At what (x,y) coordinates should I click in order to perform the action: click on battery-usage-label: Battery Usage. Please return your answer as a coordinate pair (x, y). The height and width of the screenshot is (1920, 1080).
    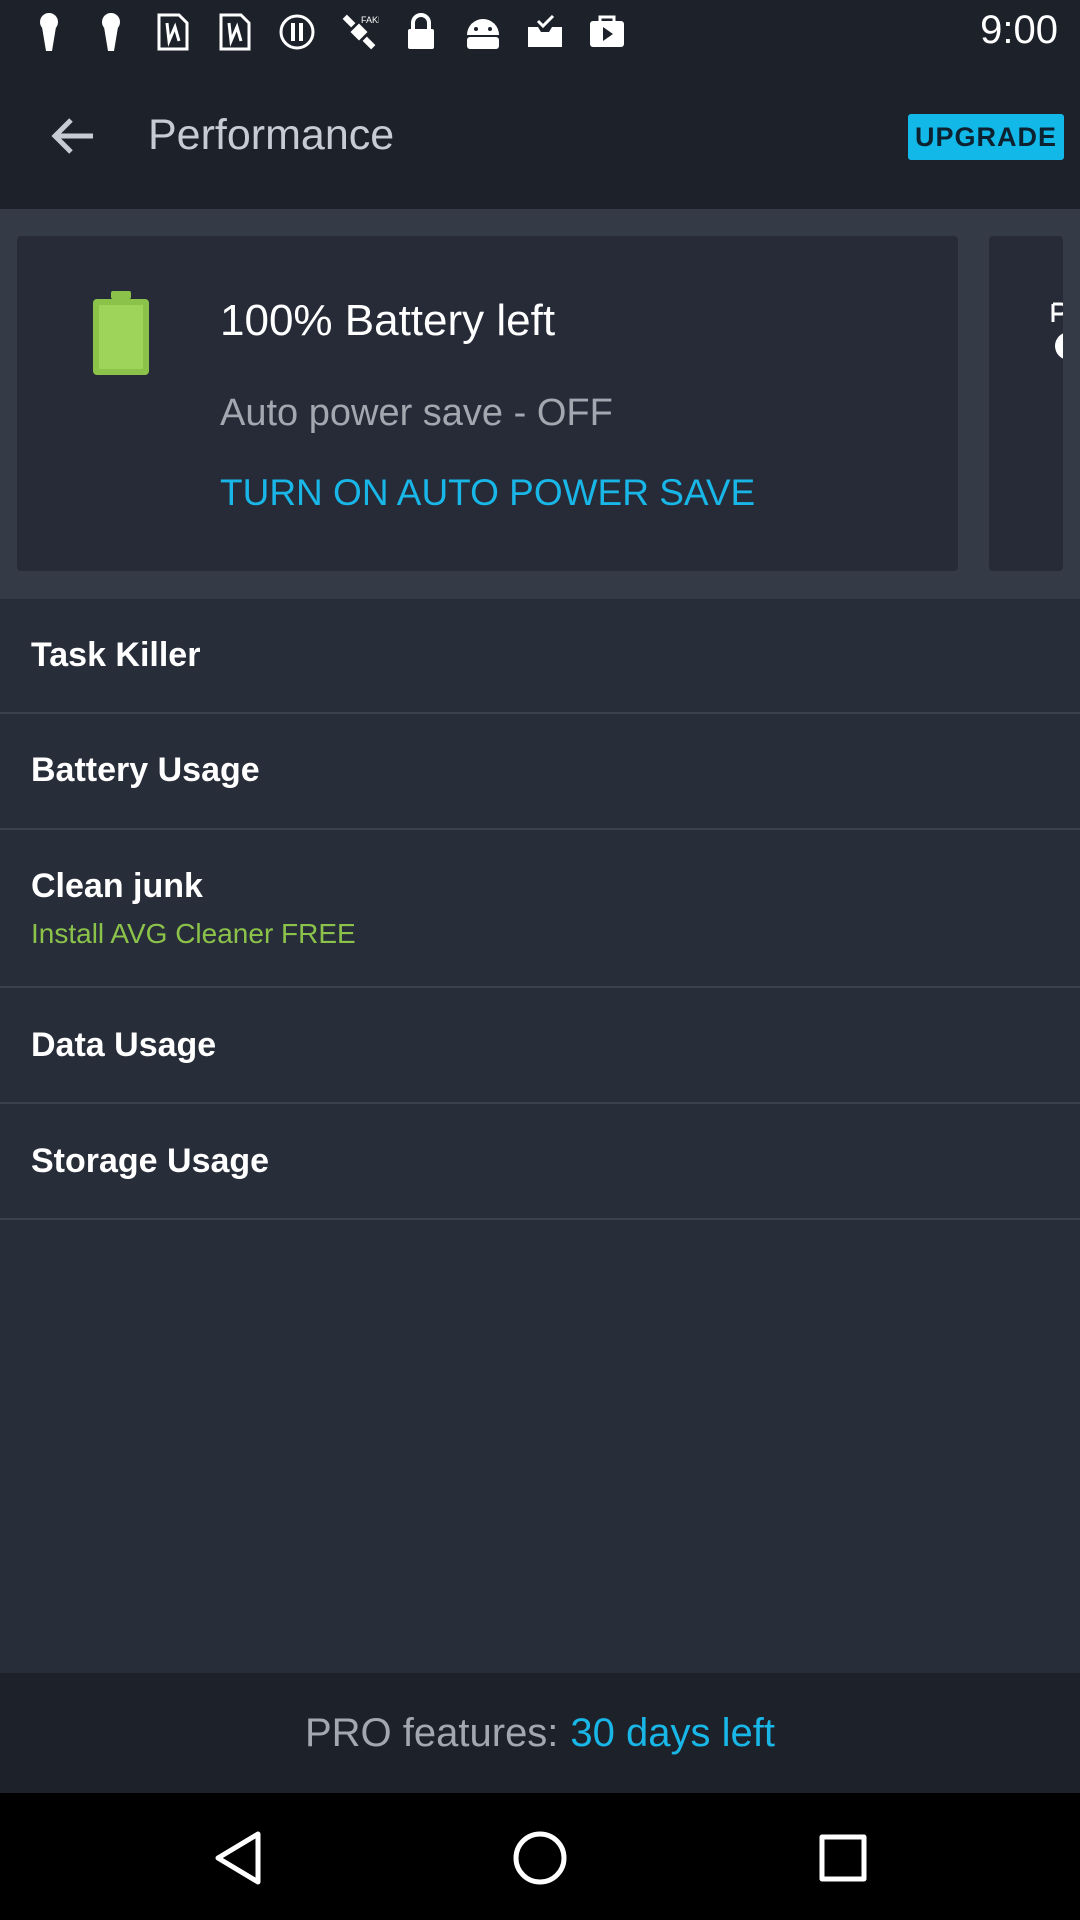
    Looking at the image, I should click on (145, 770).